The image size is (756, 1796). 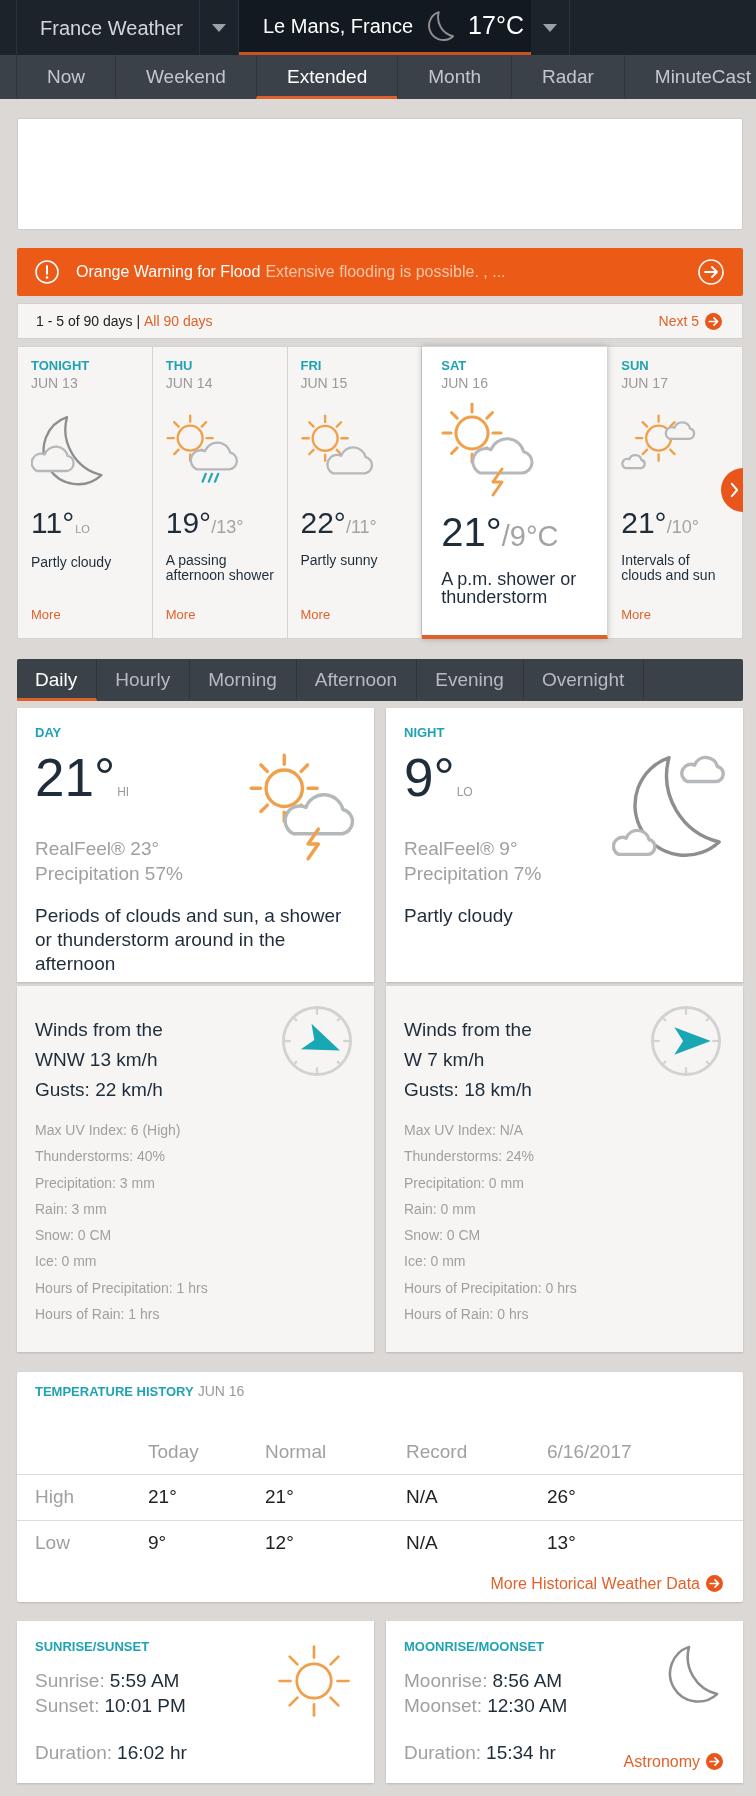 I want to click on sun-cloud-rain-icon, so click(x=202, y=449).